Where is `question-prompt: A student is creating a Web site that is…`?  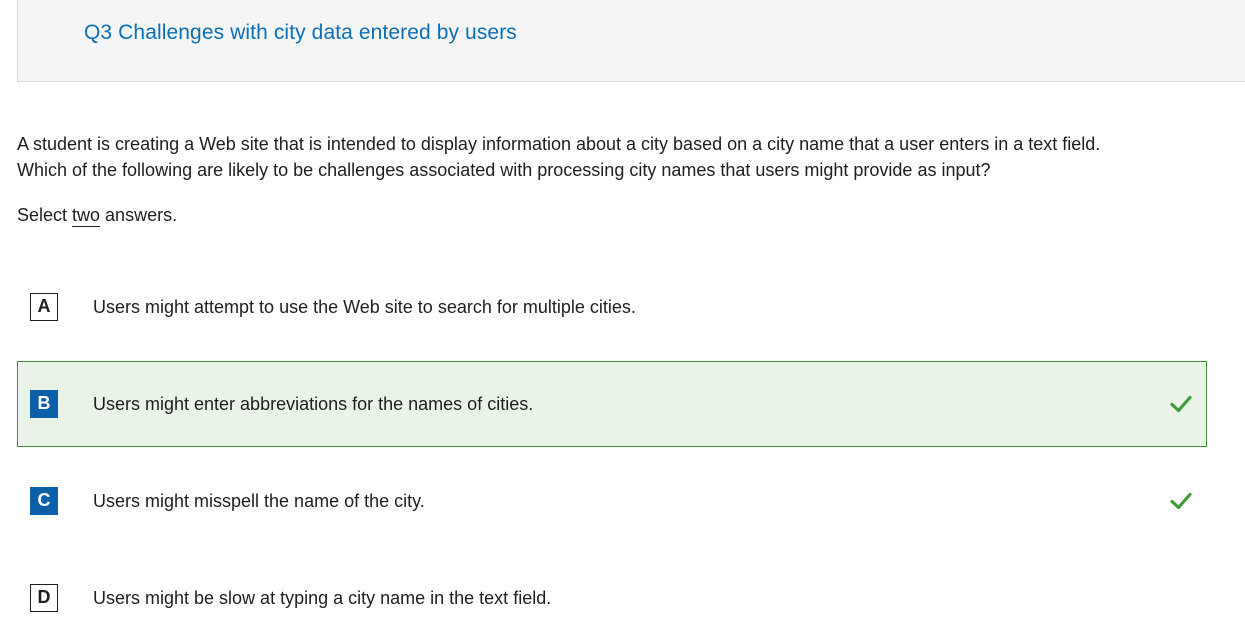 question-prompt: A student is creating a Web site that is… is located at coordinates (622, 157).